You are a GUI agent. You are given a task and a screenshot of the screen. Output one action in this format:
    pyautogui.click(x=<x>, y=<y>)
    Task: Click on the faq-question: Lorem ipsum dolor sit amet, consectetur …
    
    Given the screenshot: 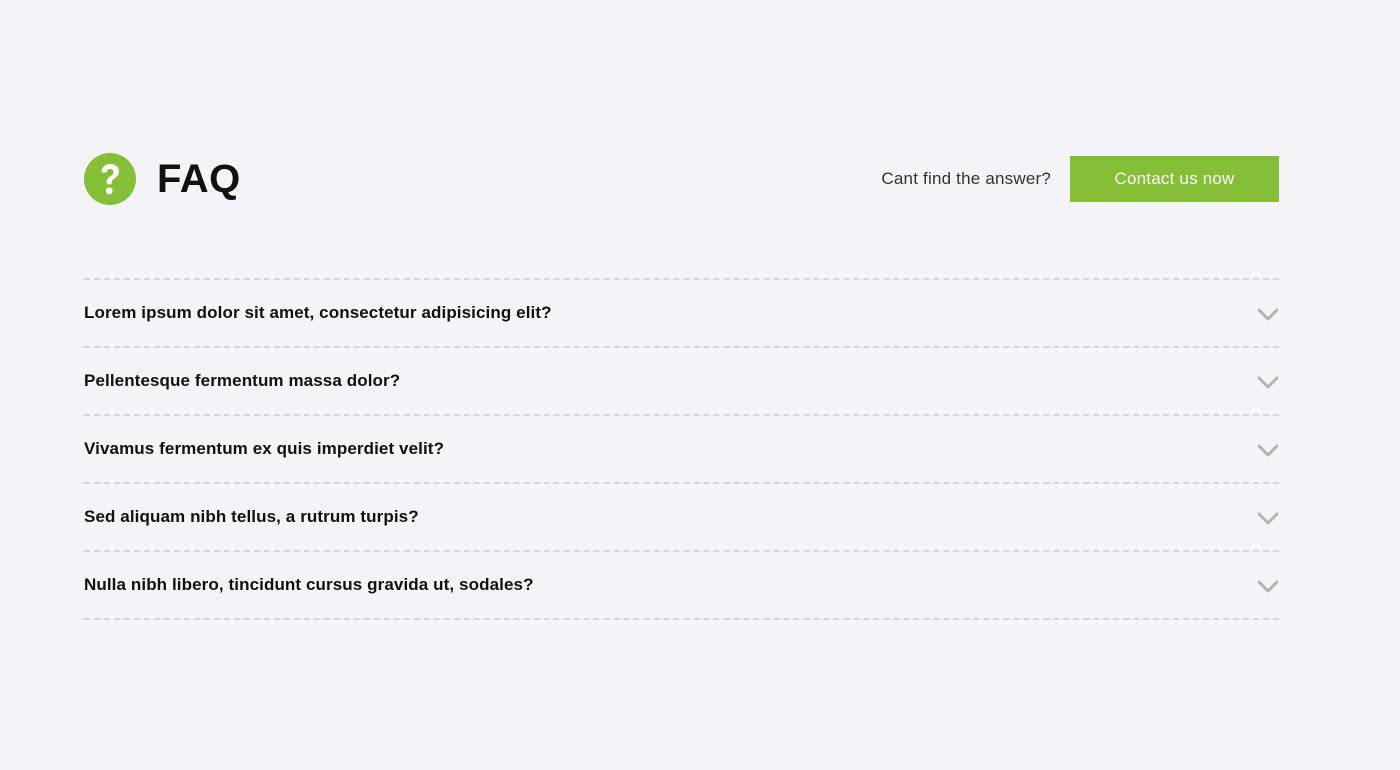 What is the action you would take?
    pyautogui.click(x=318, y=312)
    